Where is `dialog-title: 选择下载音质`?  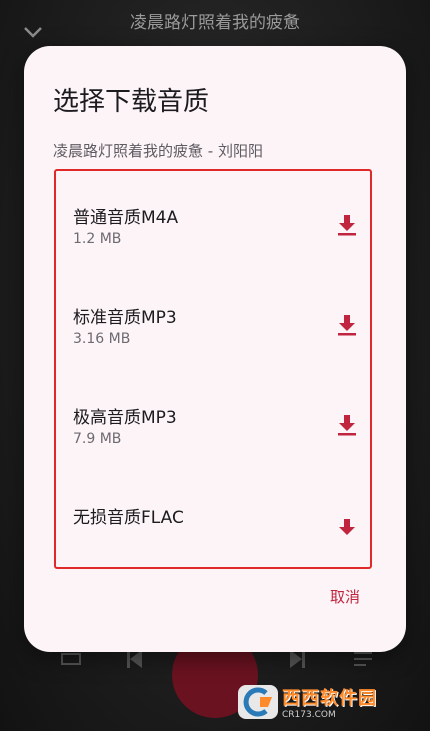
dialog-title: 选择下载音质 is located at coordinates (131, 102).